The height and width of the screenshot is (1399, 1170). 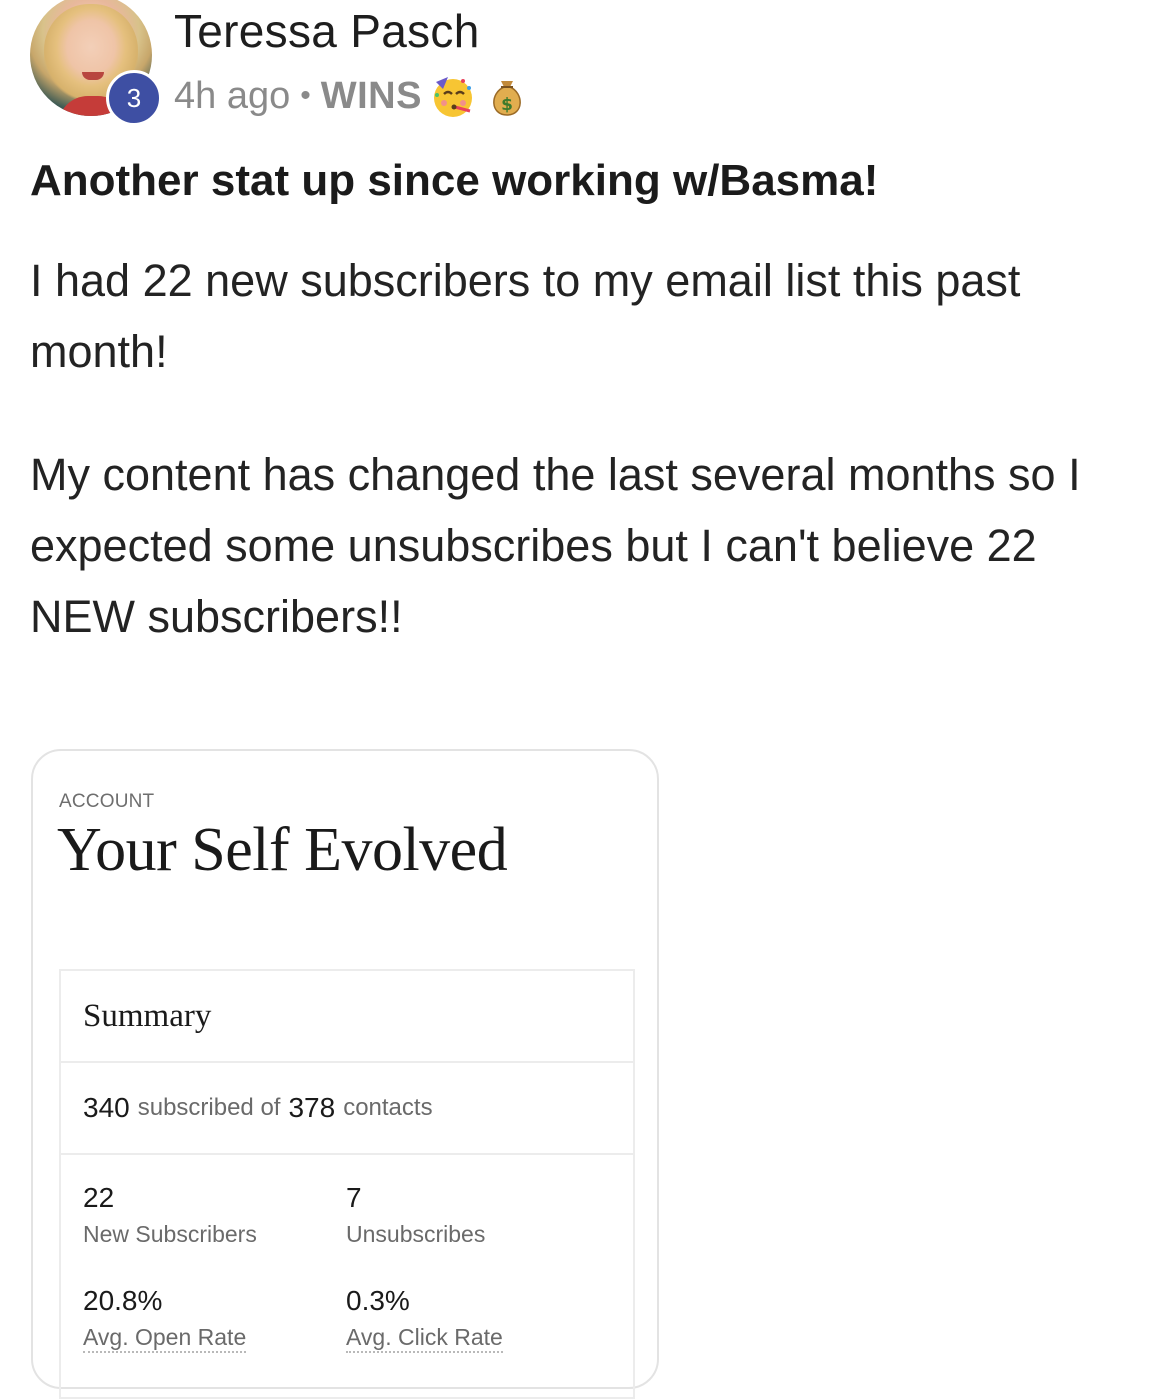 I want to click on stat-label: Avg. Click Rate, so click(x=424, y=1338).